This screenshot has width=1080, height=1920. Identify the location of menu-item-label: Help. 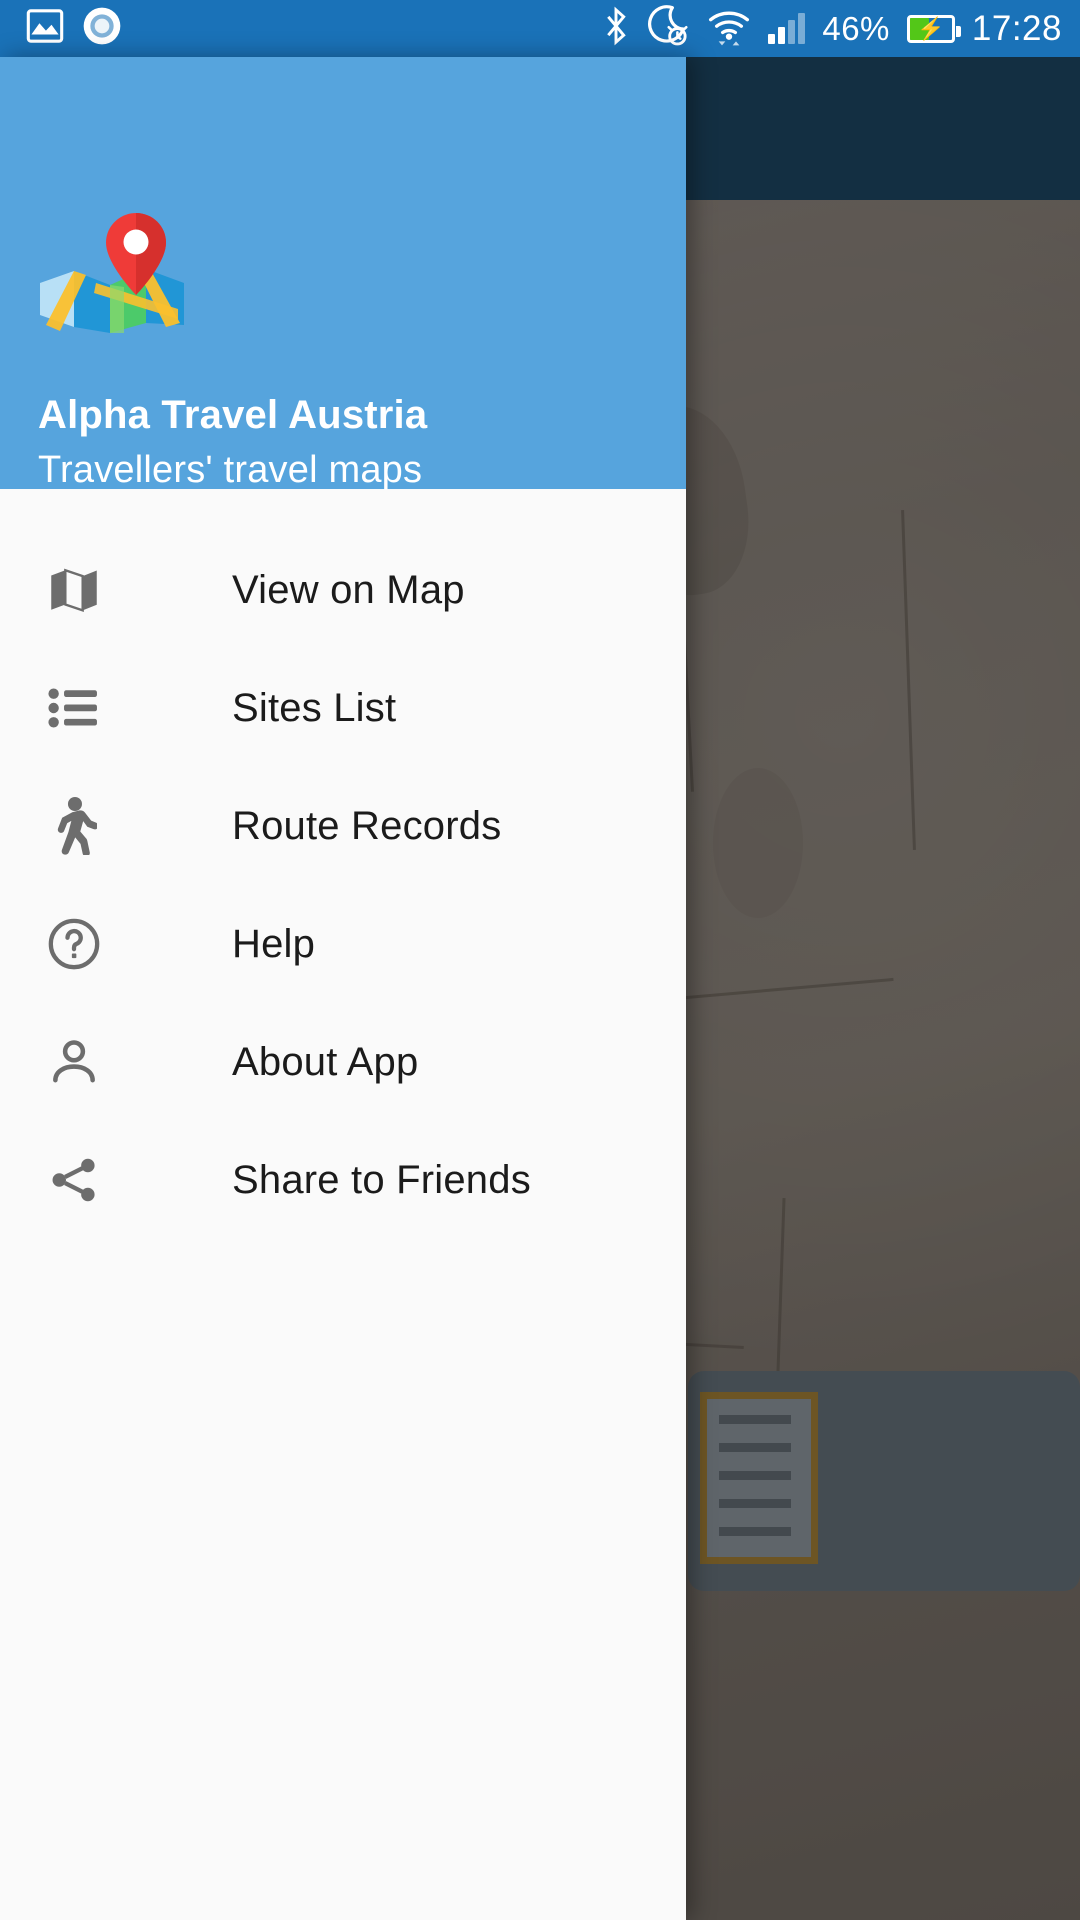
(274, 943).